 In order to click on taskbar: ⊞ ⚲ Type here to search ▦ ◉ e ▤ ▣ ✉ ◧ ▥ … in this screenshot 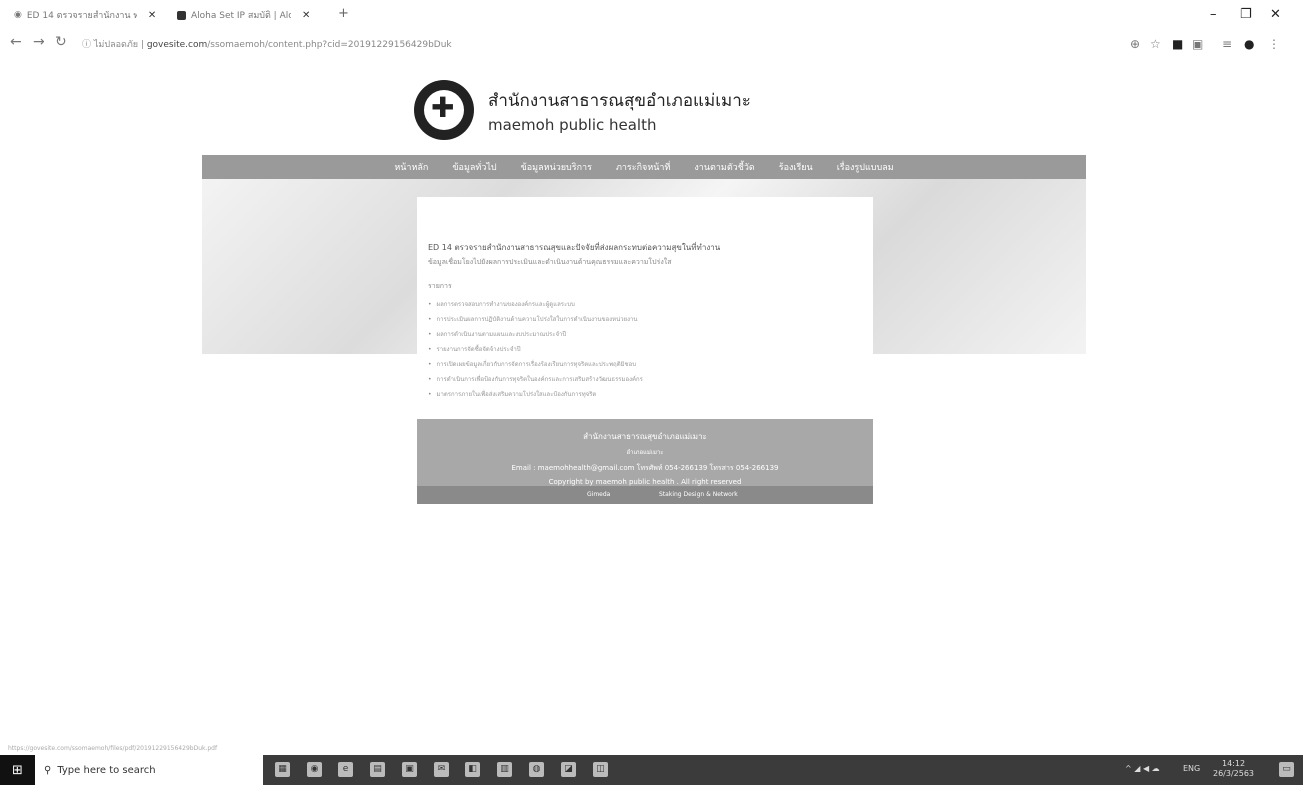, I will do `click(651, 770)`.